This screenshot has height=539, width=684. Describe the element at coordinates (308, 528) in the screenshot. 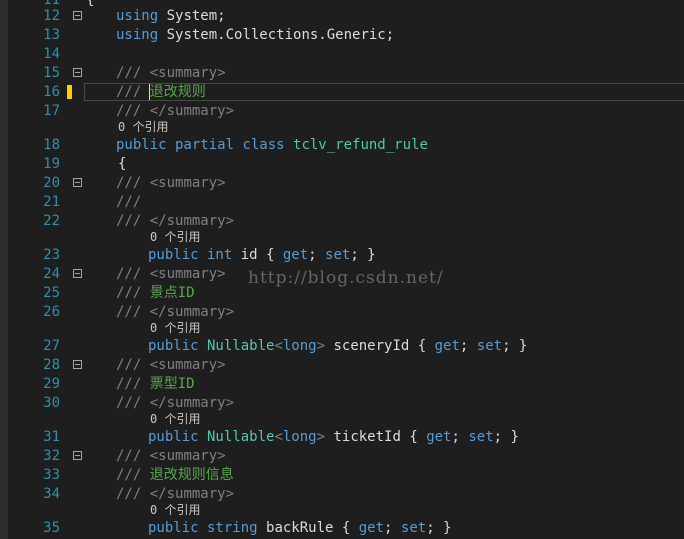

I see `code-fragment: backRule {` at that location.